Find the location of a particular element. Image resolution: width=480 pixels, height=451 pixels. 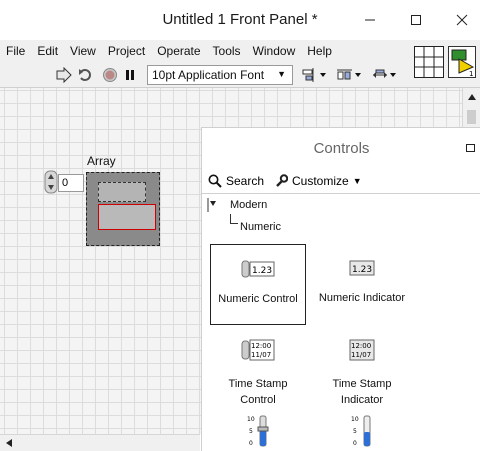

toolbar: 10pt Application Font ▼ is located at coordinates (205, 75).